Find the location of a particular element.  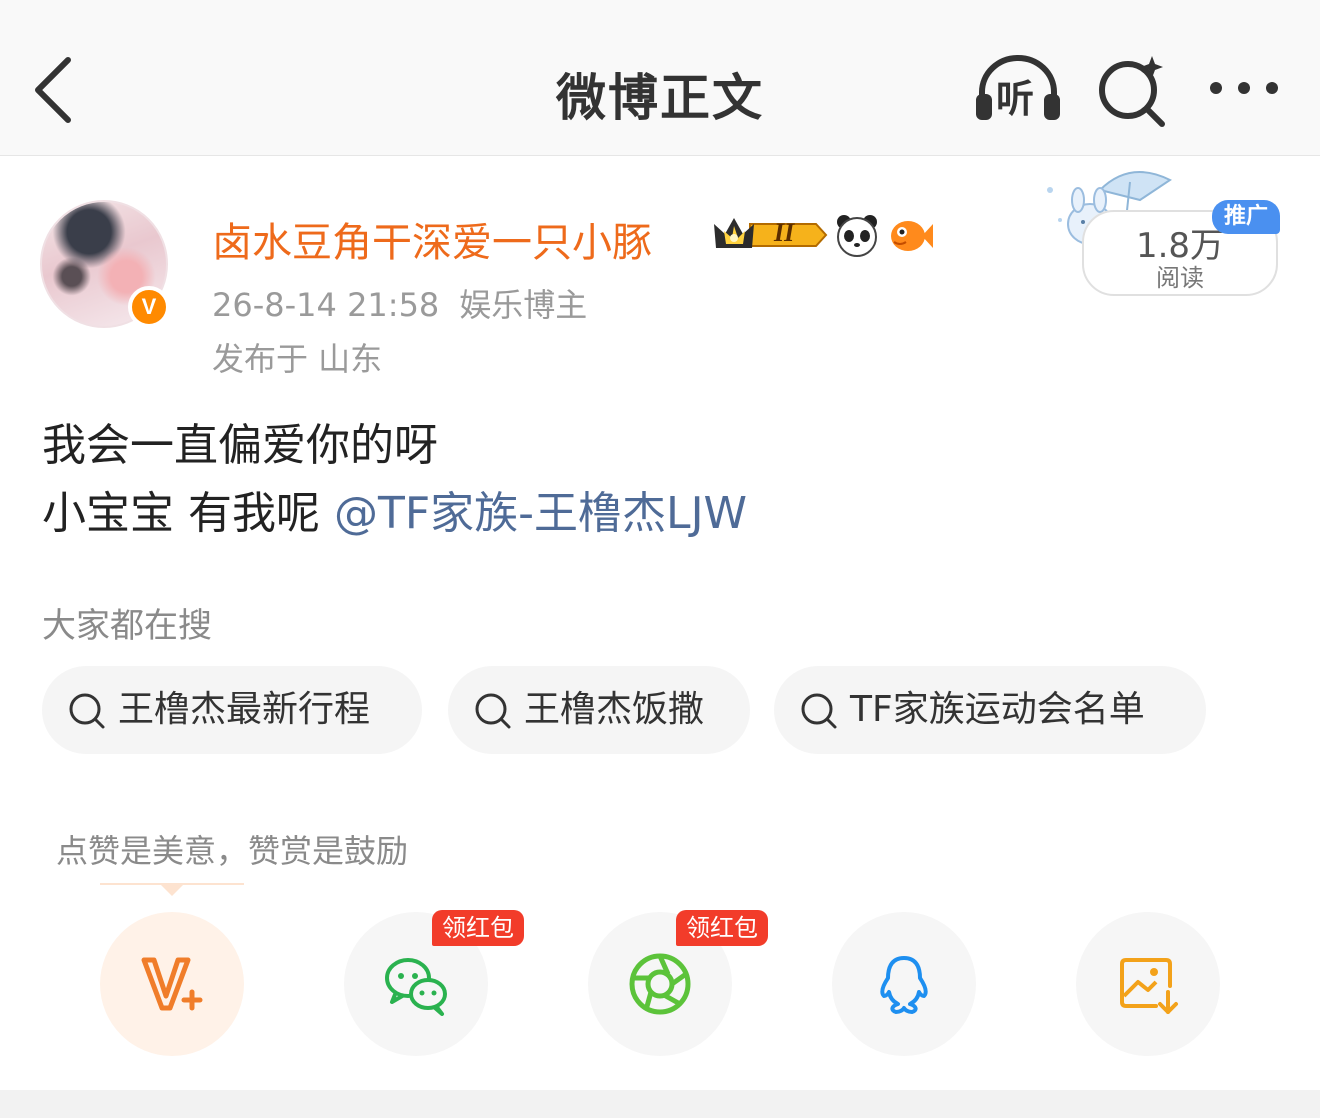

vip-level-badge: II is located at coordinates (770, 235).